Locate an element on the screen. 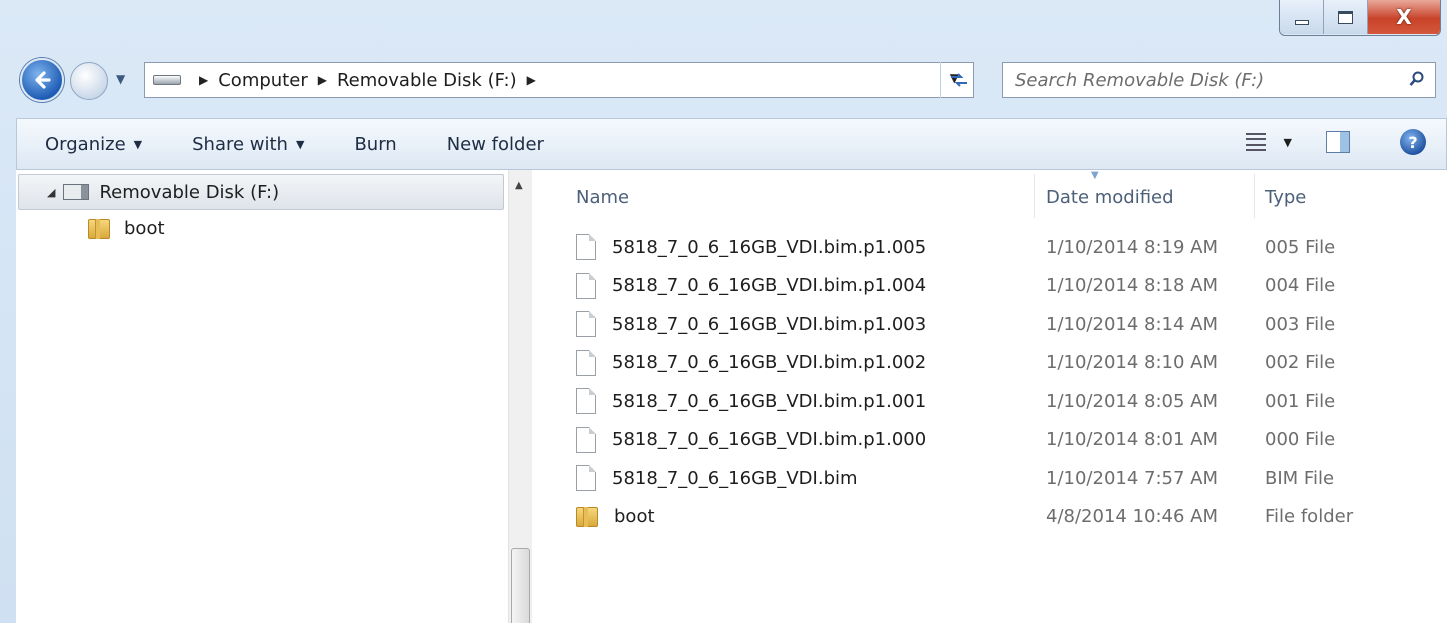 This screenshot has height=623, width=1447. type-cell: BIM File is located at coordinates (1300, 478).